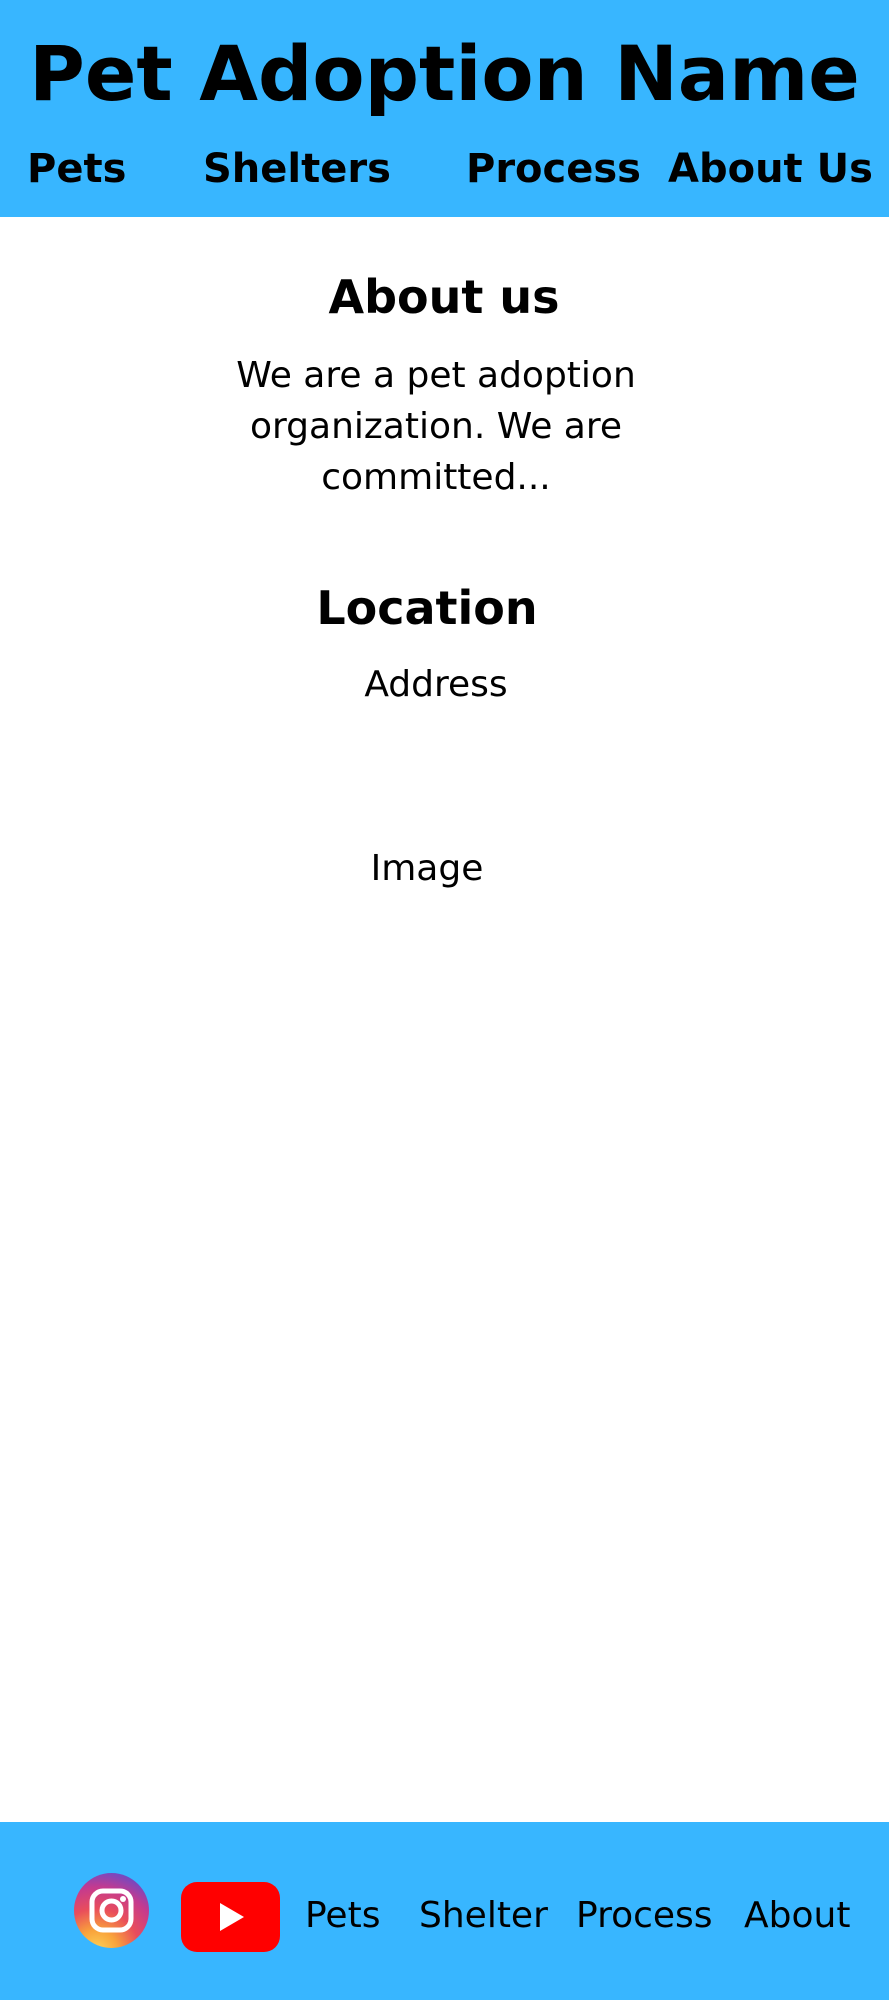 The width and height of the screenshot is (889, 2000). I want to click on youtube-icon-graphic, so click(230, 1917).